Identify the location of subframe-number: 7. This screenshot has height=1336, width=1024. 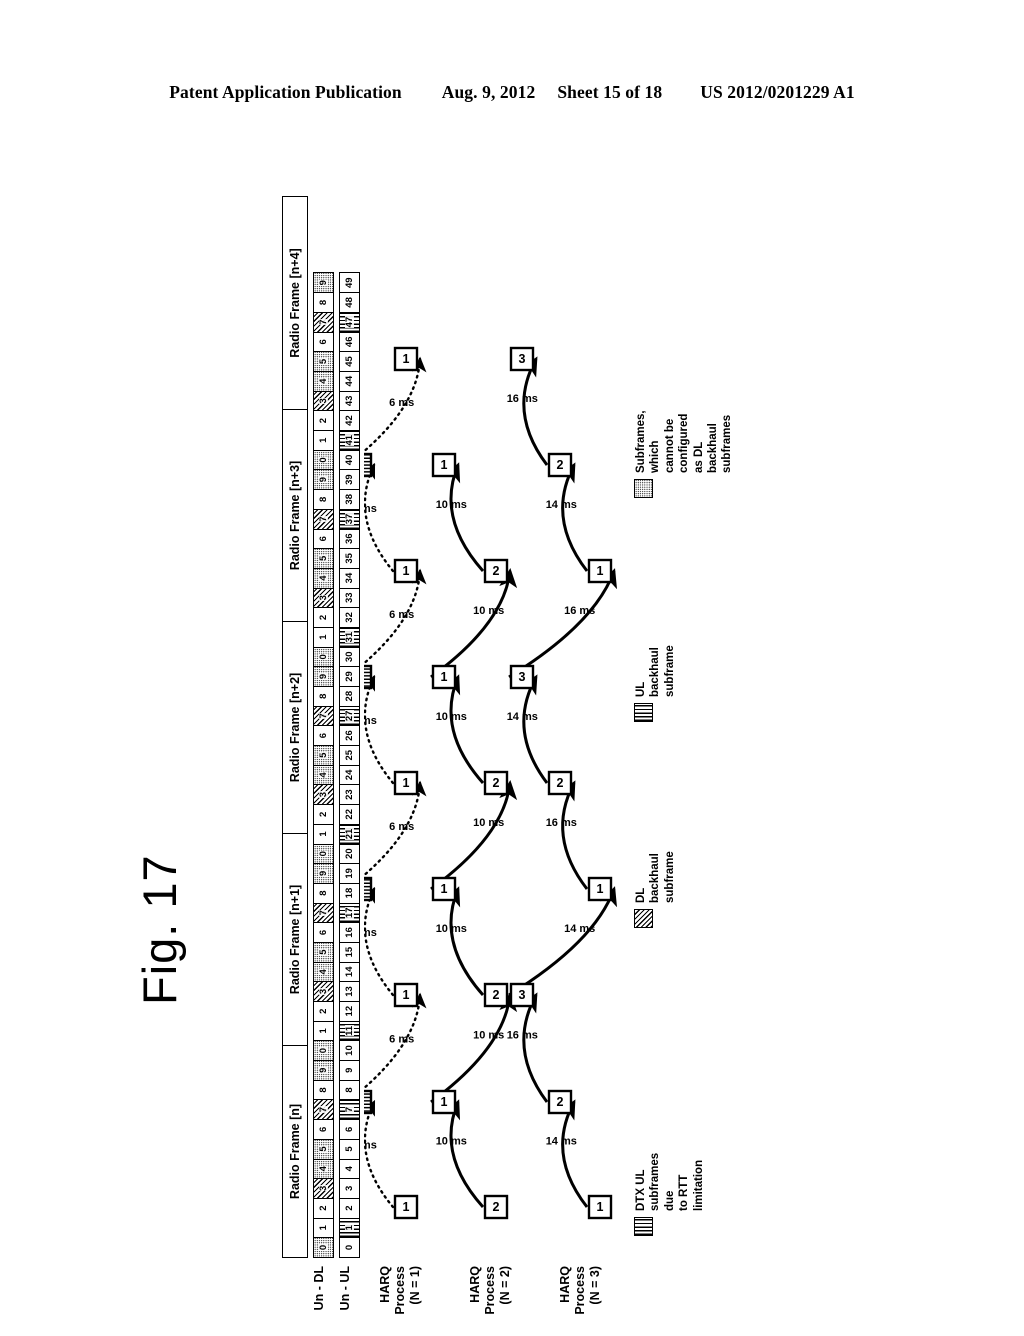
(349, 1109).